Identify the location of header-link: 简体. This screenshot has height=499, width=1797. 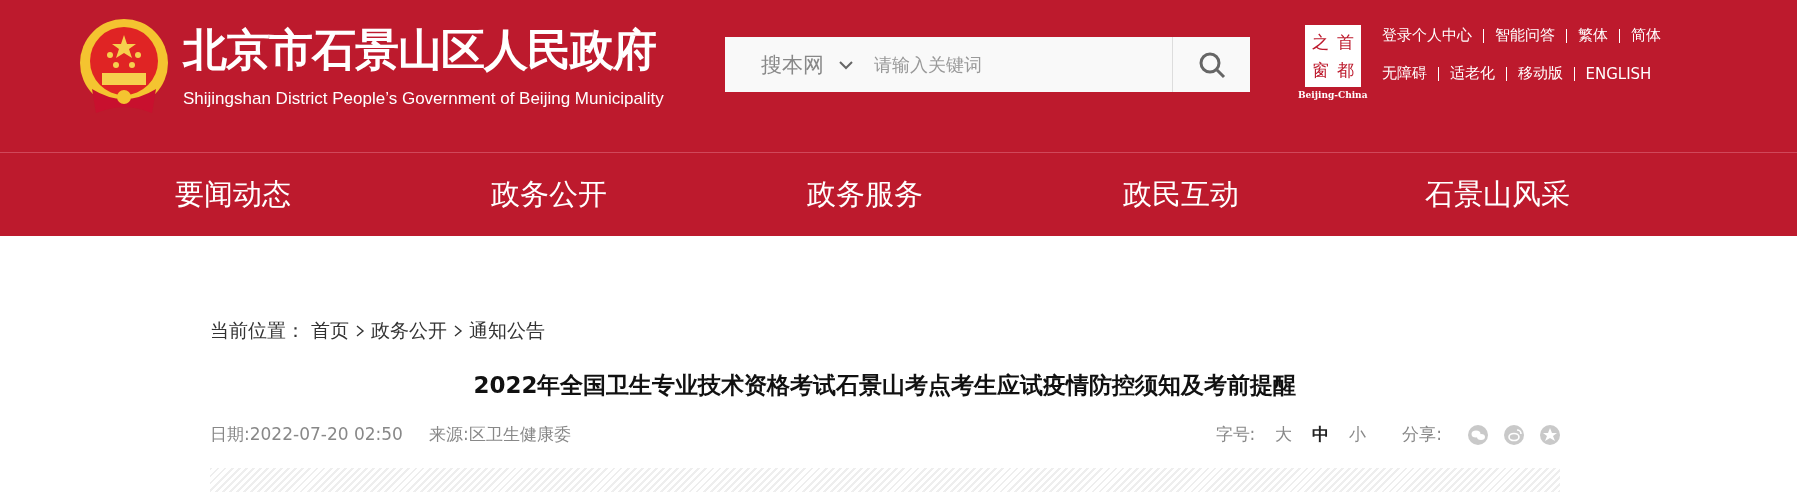
(1645, 35).